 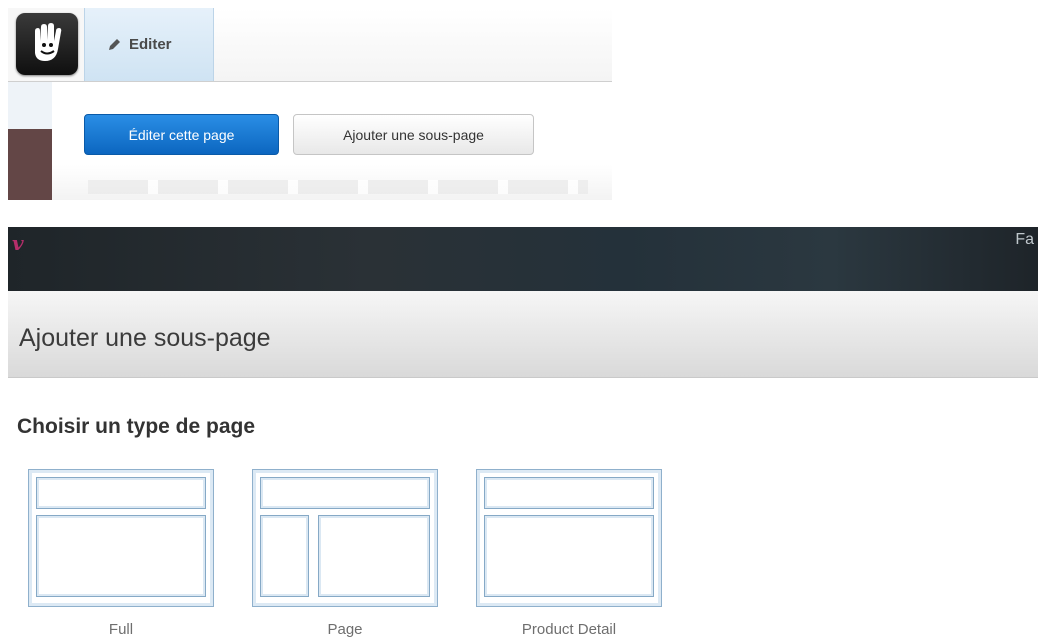 I want to click on page-type-product-detail: Product Detail, so click(x=569, y=553).